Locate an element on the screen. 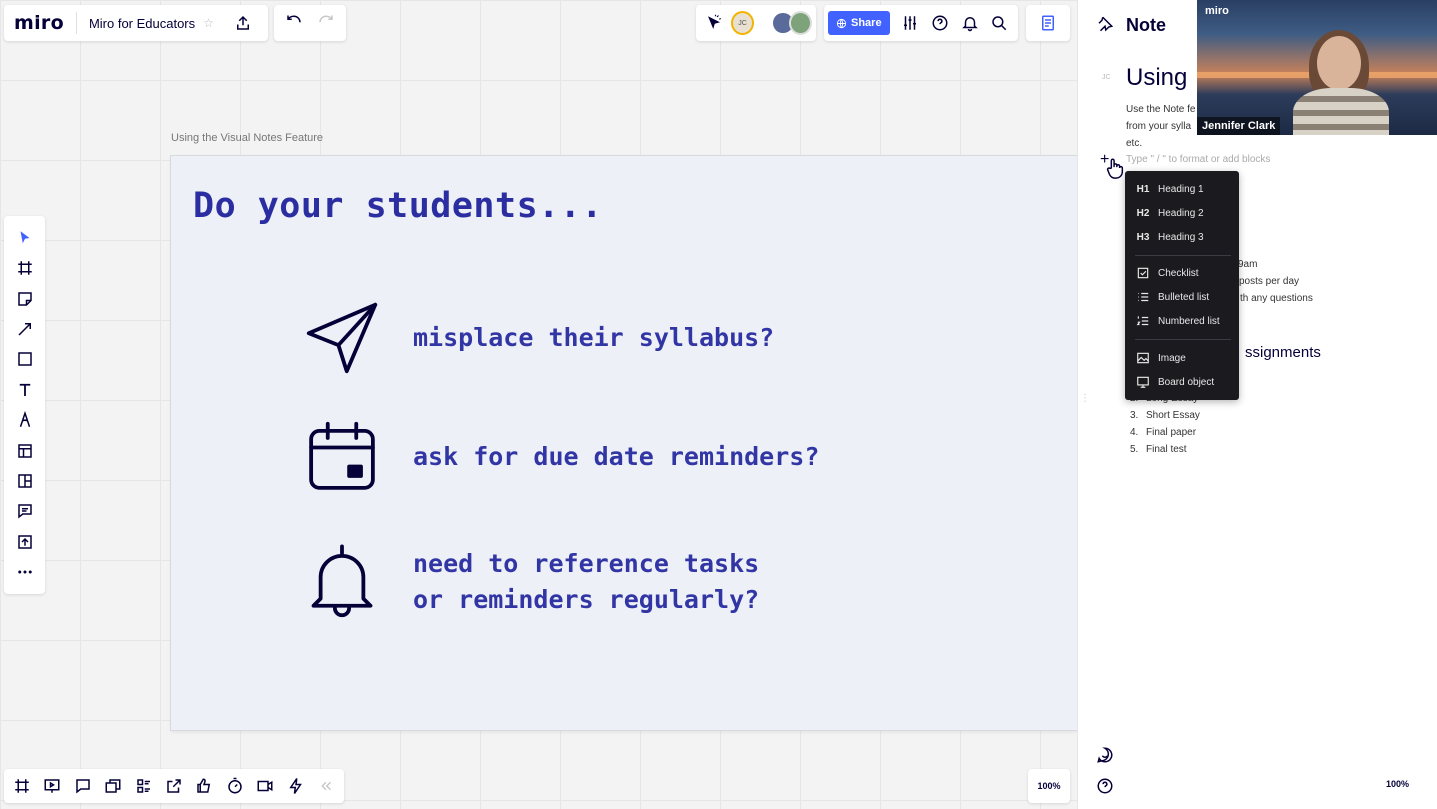 The width and height of the screenshot is (1437, 809). share-panel: Share is located at coordinates (921, 23).